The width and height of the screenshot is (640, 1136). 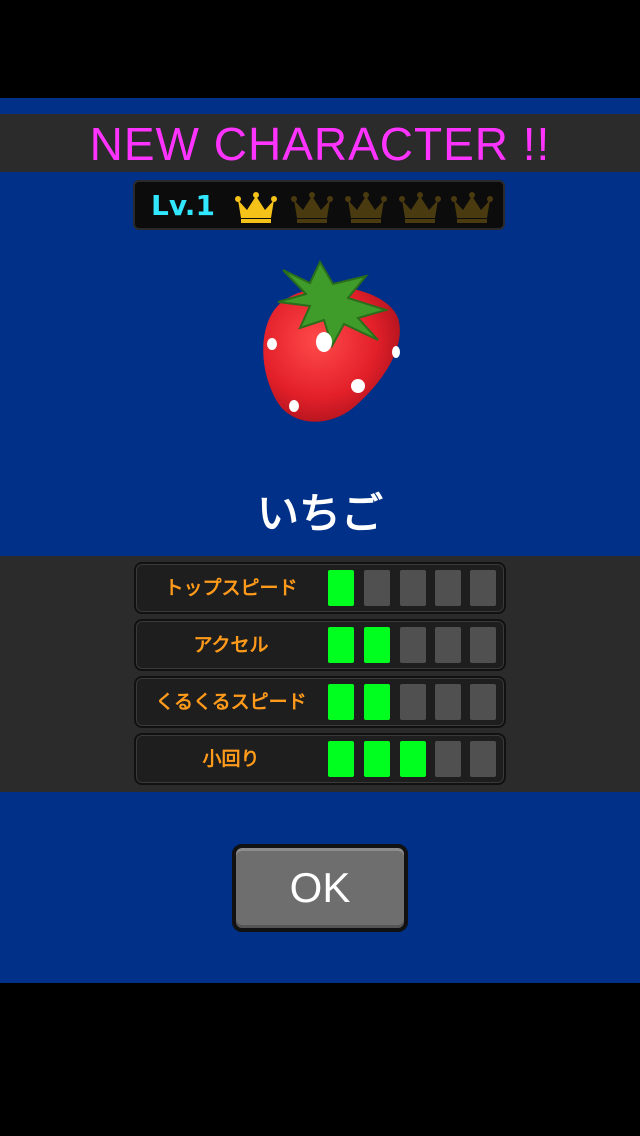 I want to click on stat-label: アクセル, so click(x=231, y=645).